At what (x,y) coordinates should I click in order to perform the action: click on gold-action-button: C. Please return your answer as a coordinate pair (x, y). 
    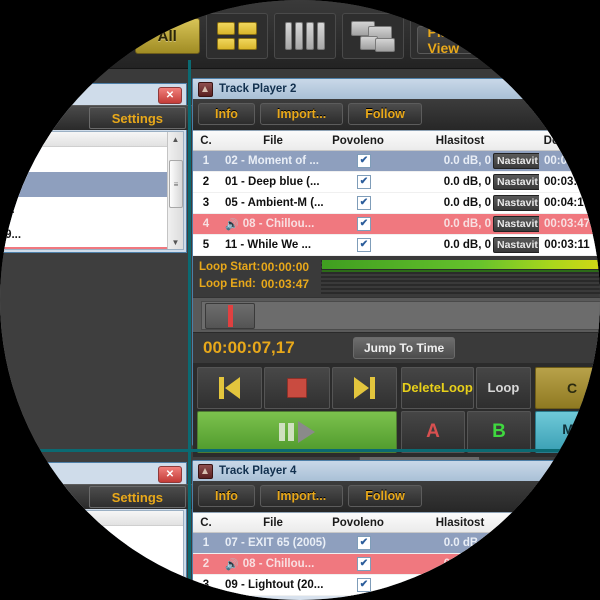
    Looking at the image, I should click on (567, 388).